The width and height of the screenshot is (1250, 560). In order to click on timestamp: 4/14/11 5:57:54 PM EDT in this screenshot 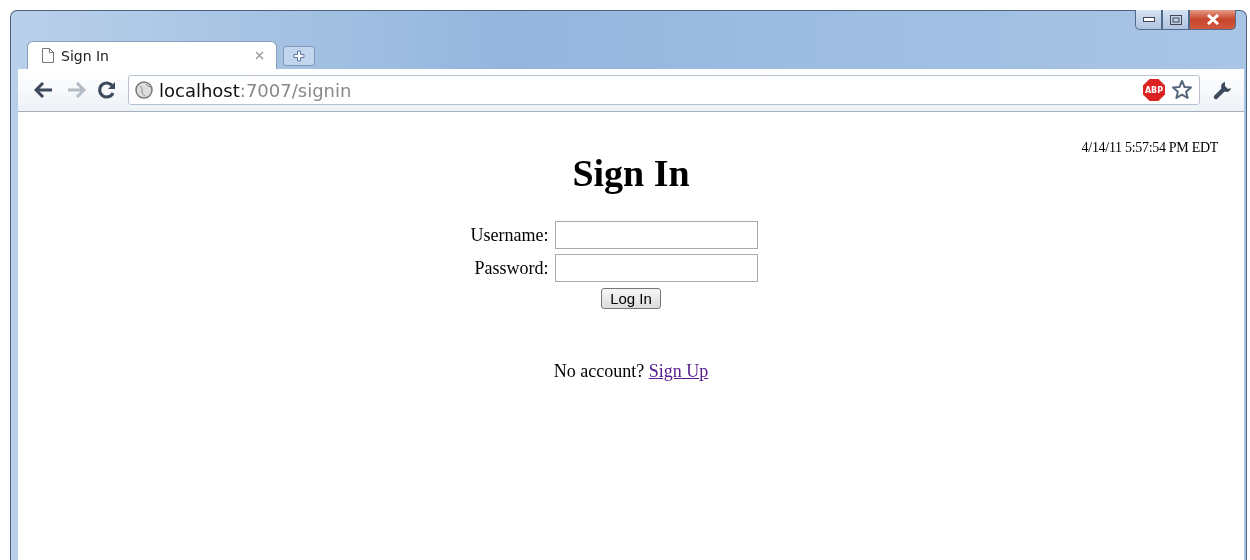, I will do `click(1149, 148)`.